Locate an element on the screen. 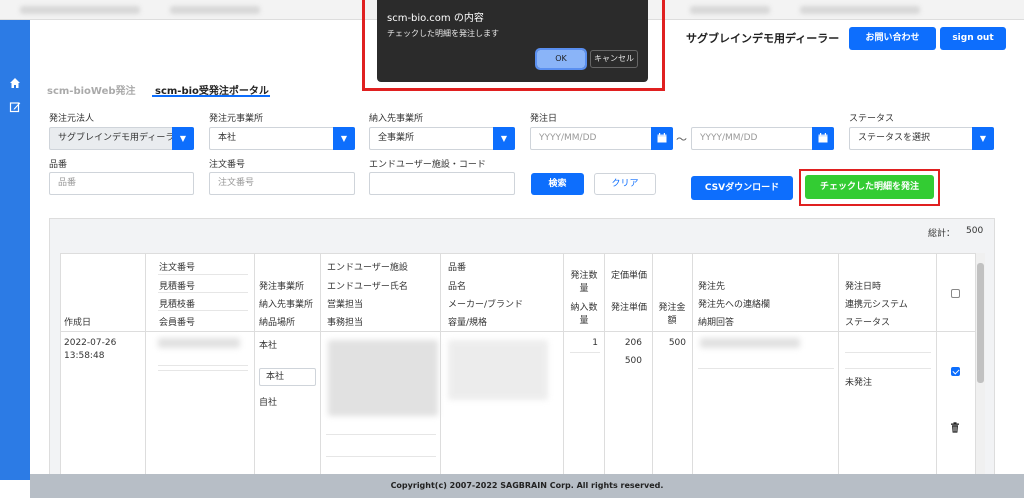 Image resolution: width=1024 pixels, height=498 pixels. th-end-user-name: エンドユーザー氏名 is located at coordinates (367, 287).